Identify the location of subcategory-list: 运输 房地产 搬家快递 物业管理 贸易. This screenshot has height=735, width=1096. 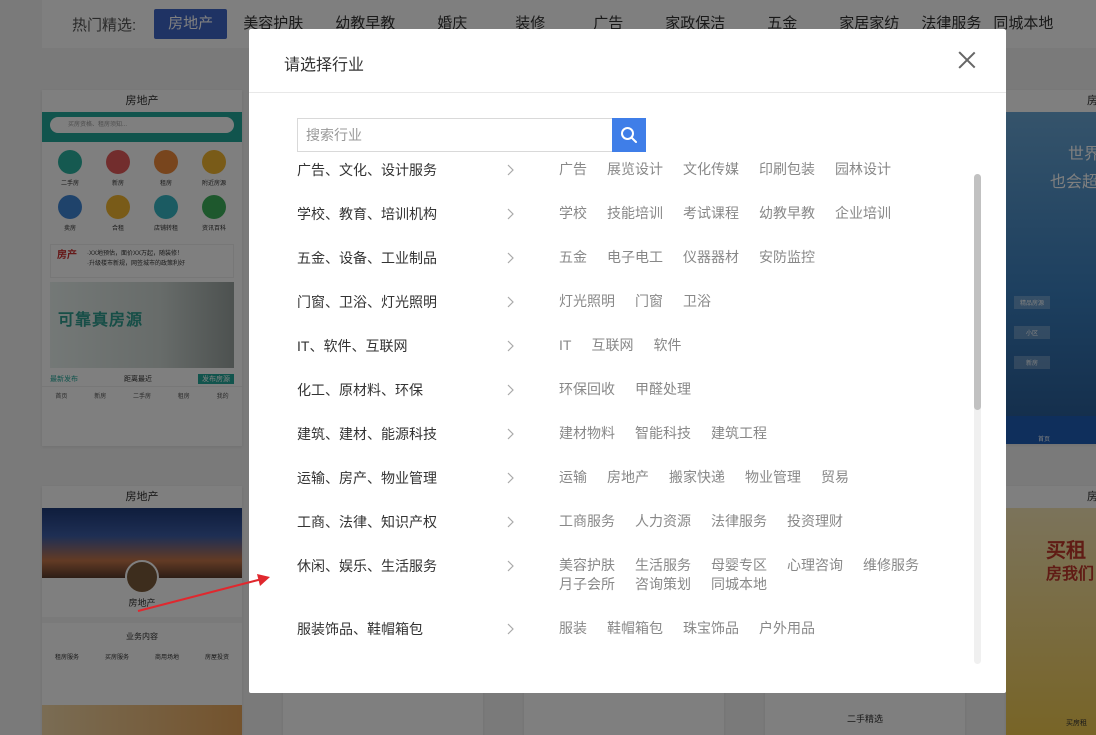
(759, 477).